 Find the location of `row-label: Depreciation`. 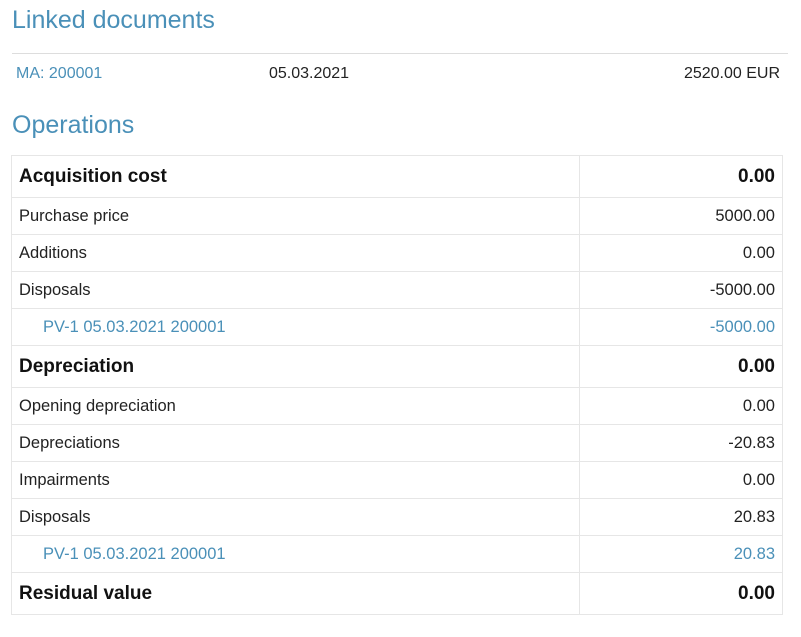

row-label: Depreciation is located at coordinates (295, 366).